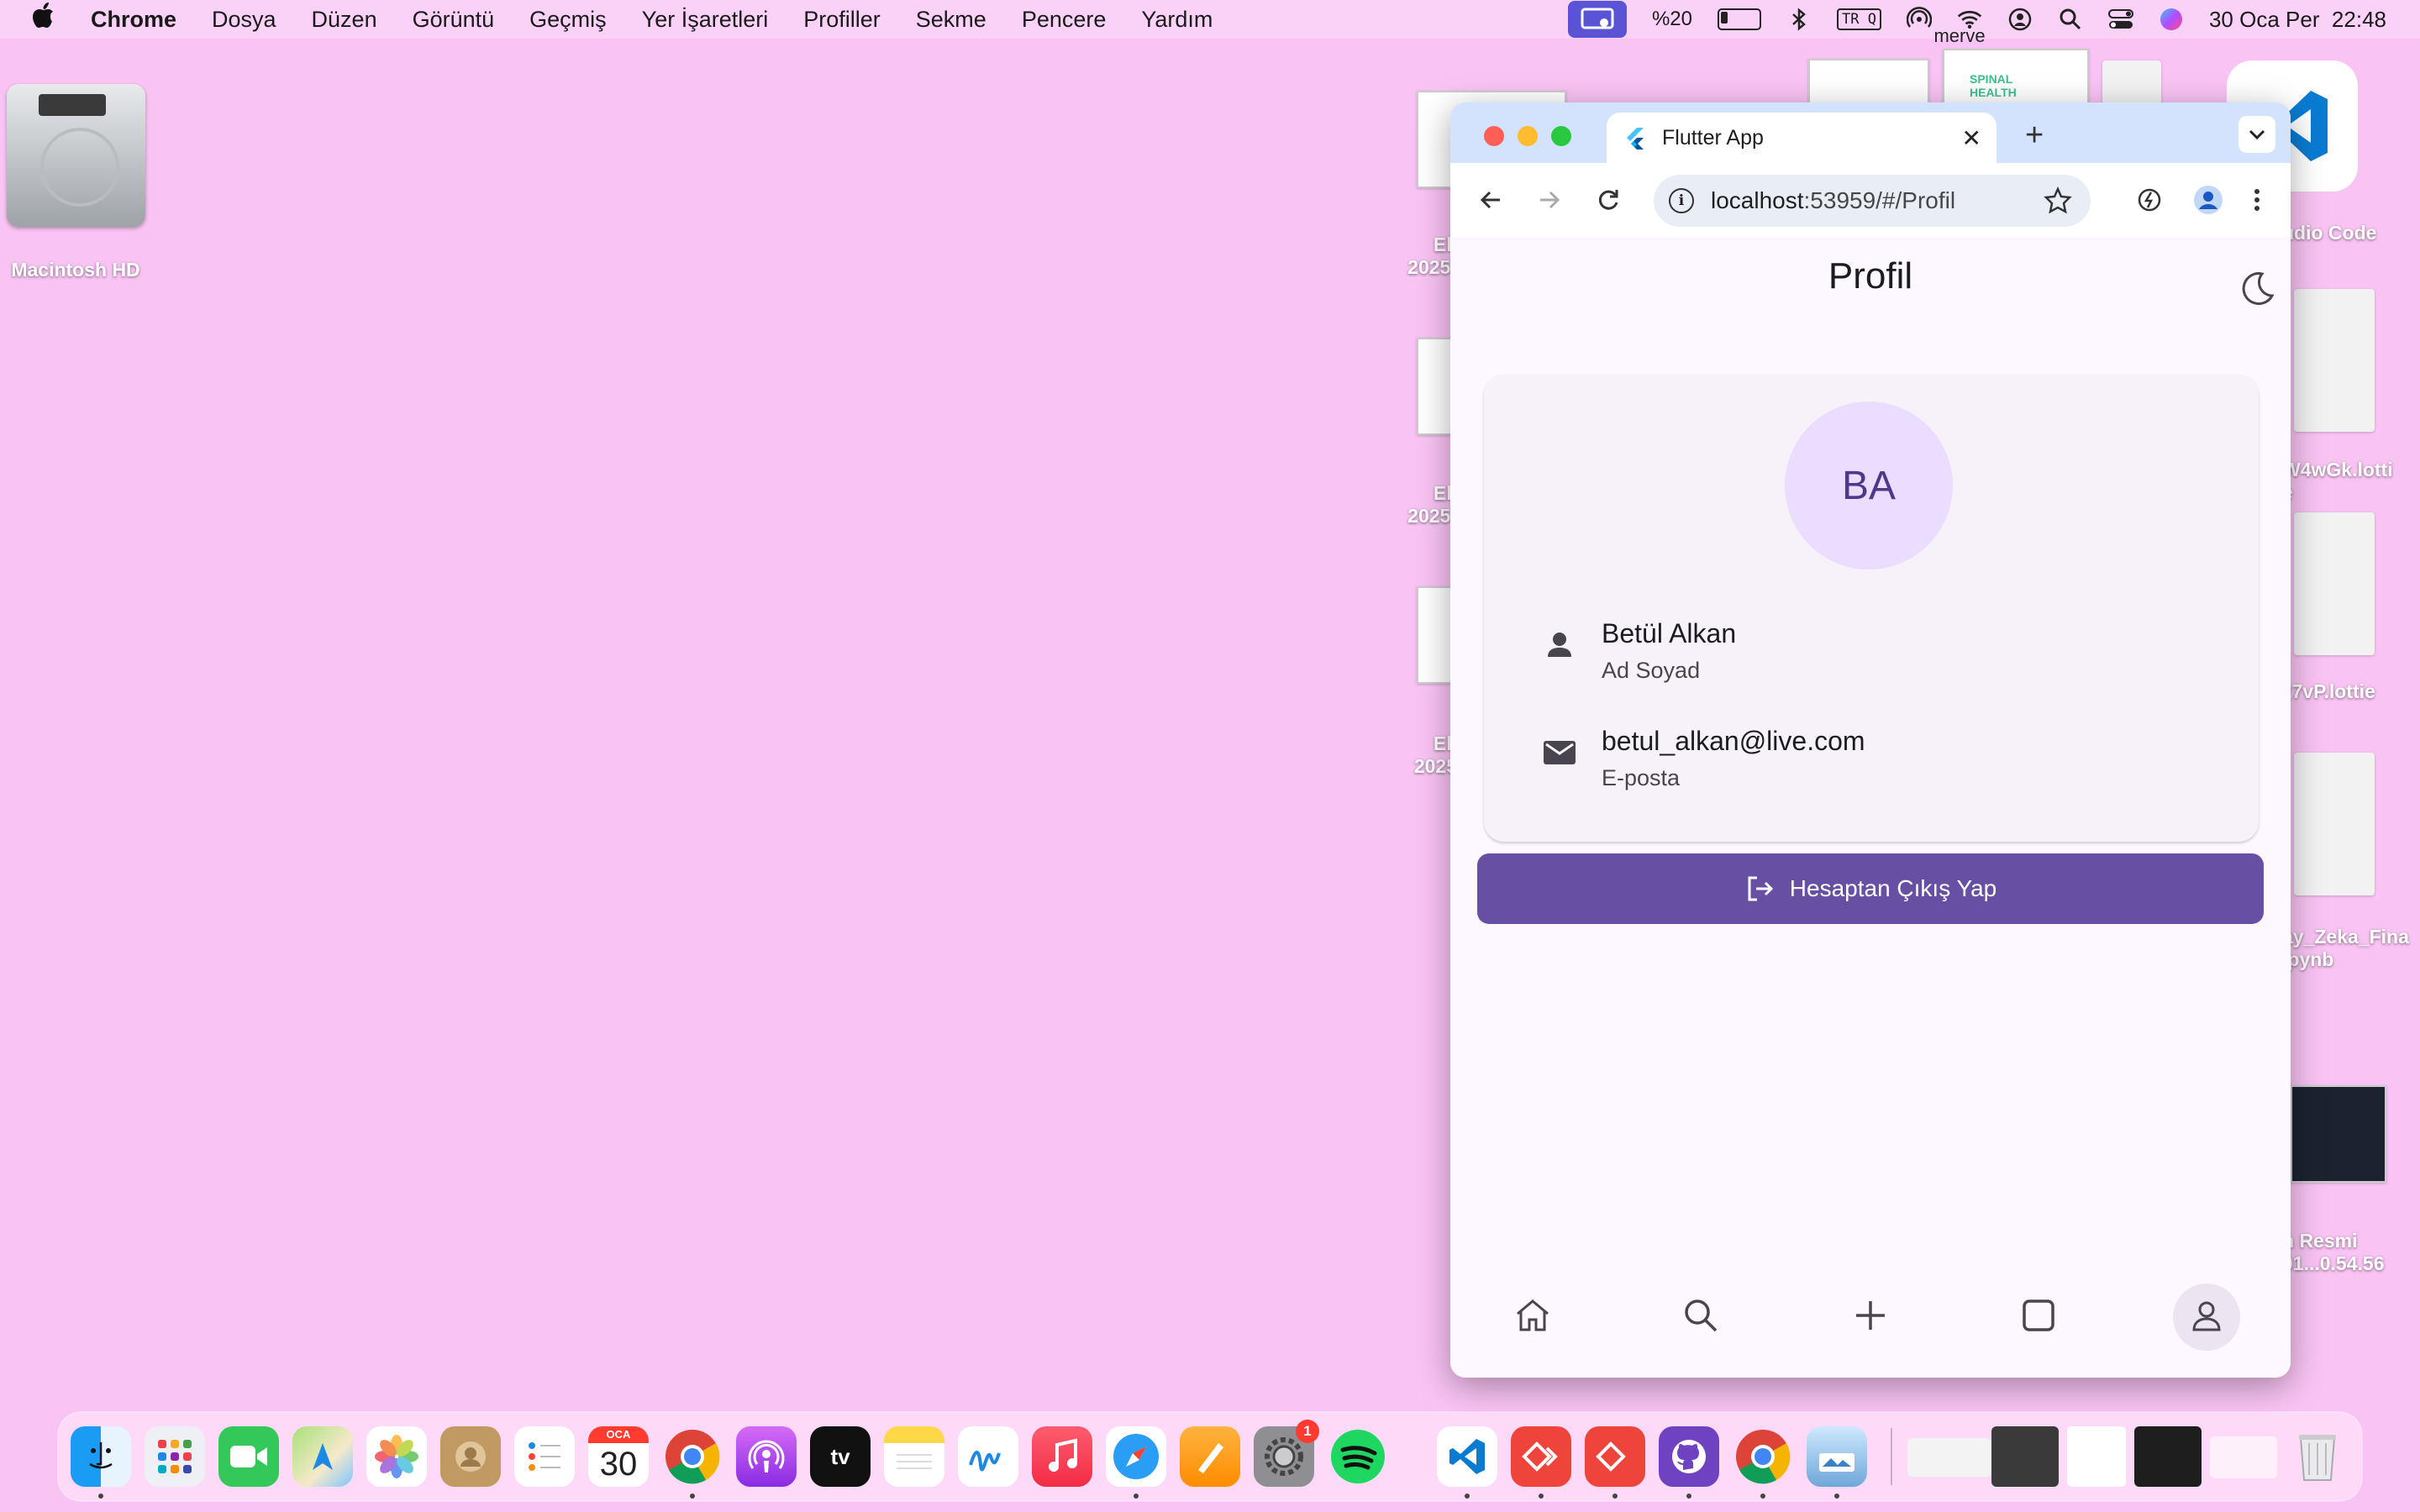 The image size is (2420, 1512). What do you see at coordinates (1672, 19) in the screenshot?
I see `battery-percent: %20` at bounding box center [1672, 19].